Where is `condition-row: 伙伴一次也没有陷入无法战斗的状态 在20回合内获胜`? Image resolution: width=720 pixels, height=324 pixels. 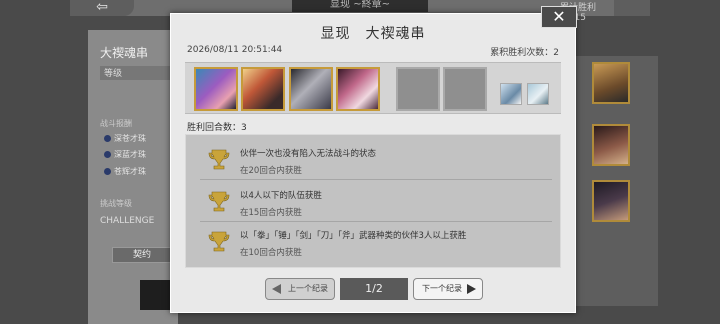 condition-row: 伙伴一次也没有陷入无法战斗的状态 在20回合内获胜 is located at coordinates (376, 161).